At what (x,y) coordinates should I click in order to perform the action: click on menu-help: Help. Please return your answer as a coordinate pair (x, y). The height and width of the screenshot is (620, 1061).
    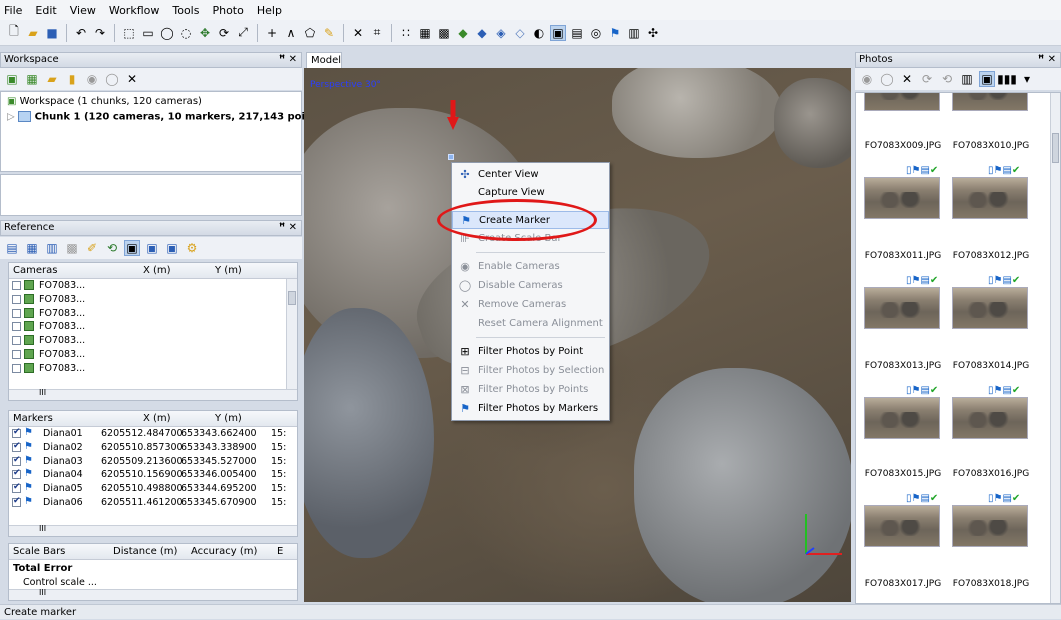
    Looking at the image, I should click on (269, 10).